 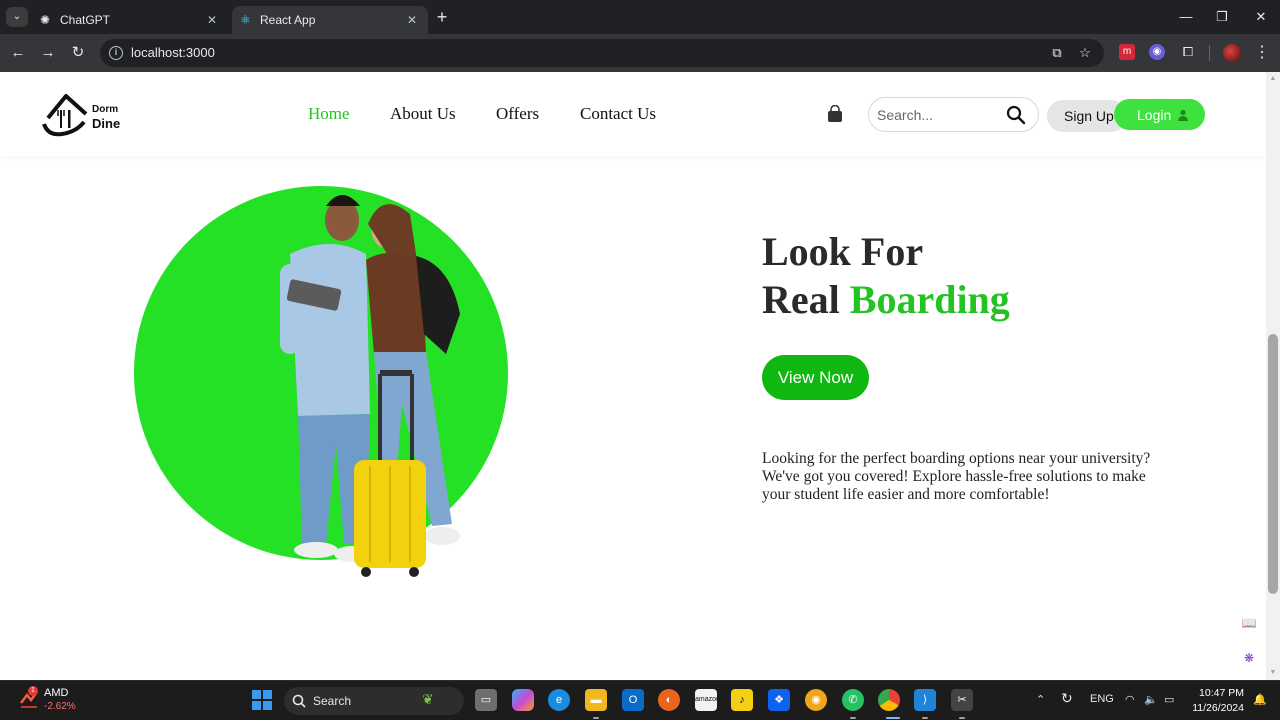 I want to click on notification-badge: 1, so click(x=33, y=691).